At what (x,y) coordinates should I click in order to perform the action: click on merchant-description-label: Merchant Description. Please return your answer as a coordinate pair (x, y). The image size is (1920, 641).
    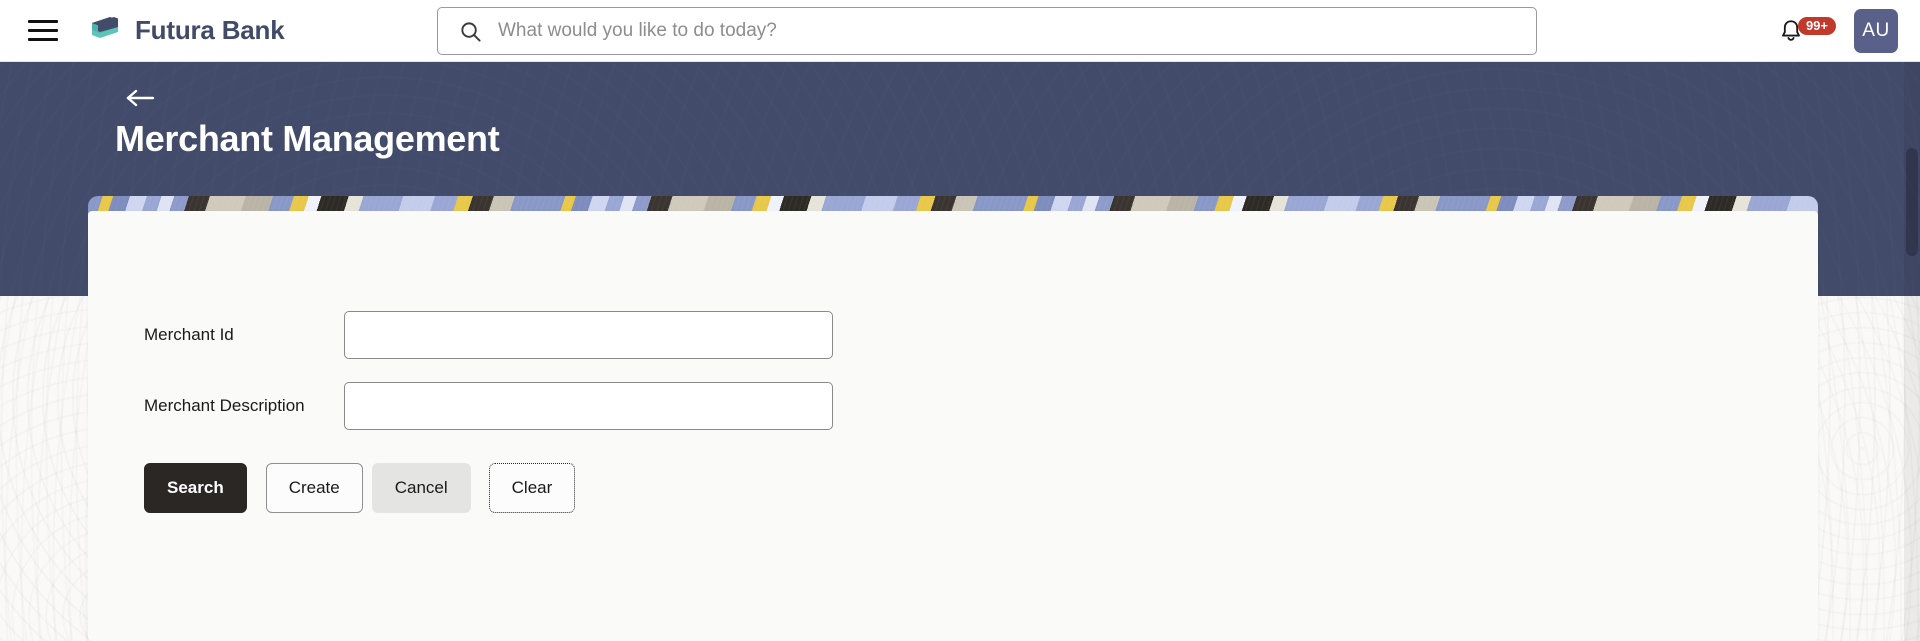
    Looking at the image, I should click on (224, 405).